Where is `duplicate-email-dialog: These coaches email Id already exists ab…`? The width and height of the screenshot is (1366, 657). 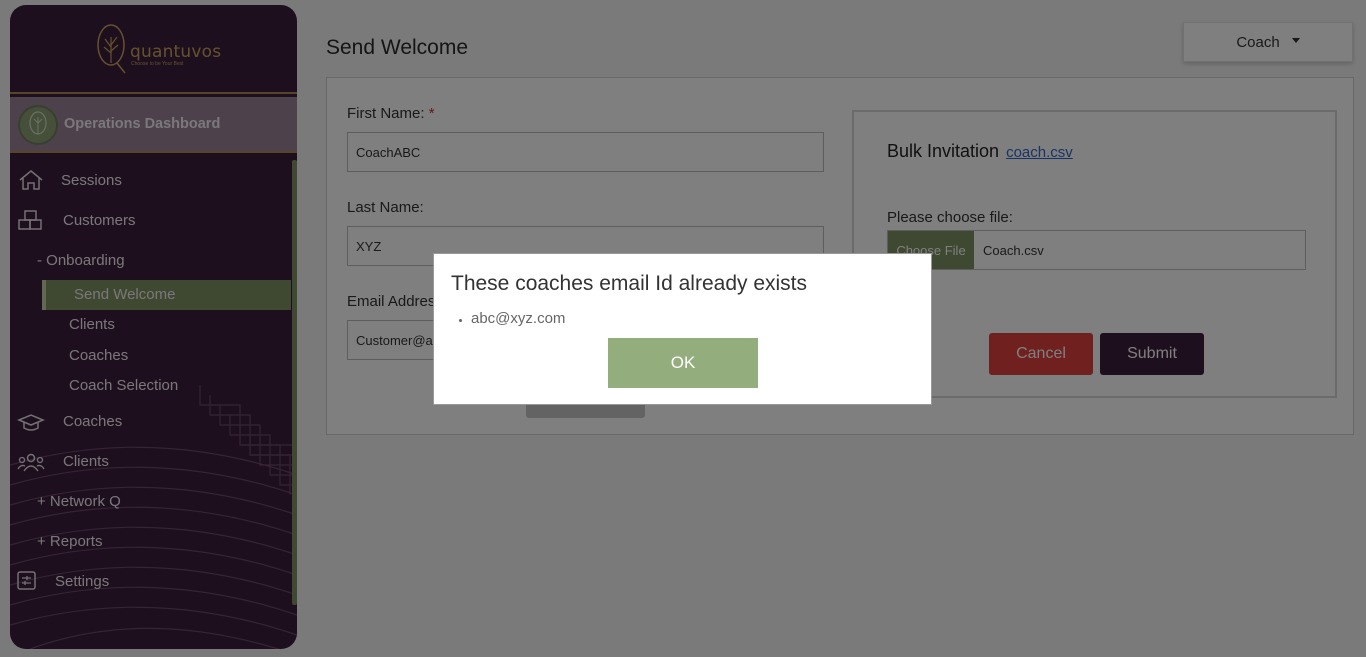 duplicate-email-dialog: These coaches email Id already exists ab… is located at coordinates (682, 329).